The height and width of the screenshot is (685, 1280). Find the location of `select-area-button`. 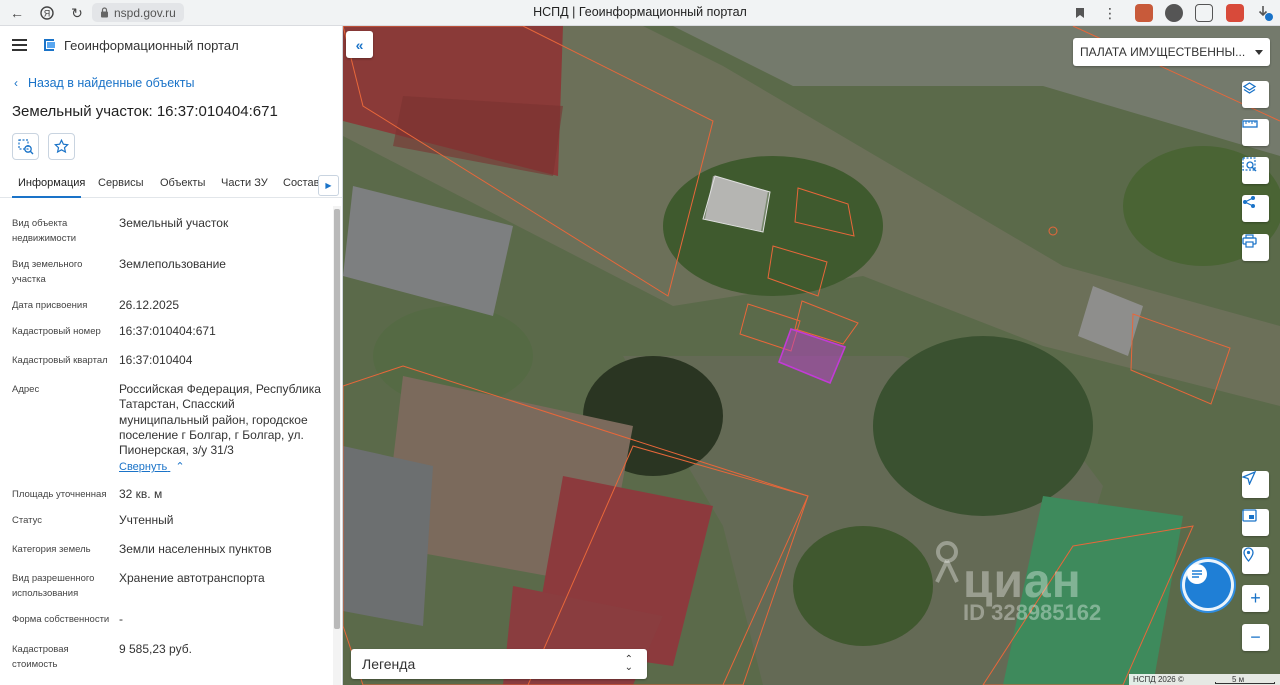

select-area-button is located at coordinates (1255, 170).